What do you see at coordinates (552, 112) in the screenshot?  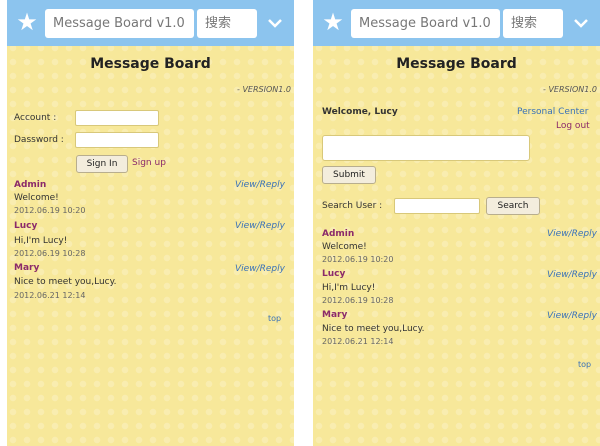 I see `personal-center-link: Personal Center` at bounding box center [552, 112].